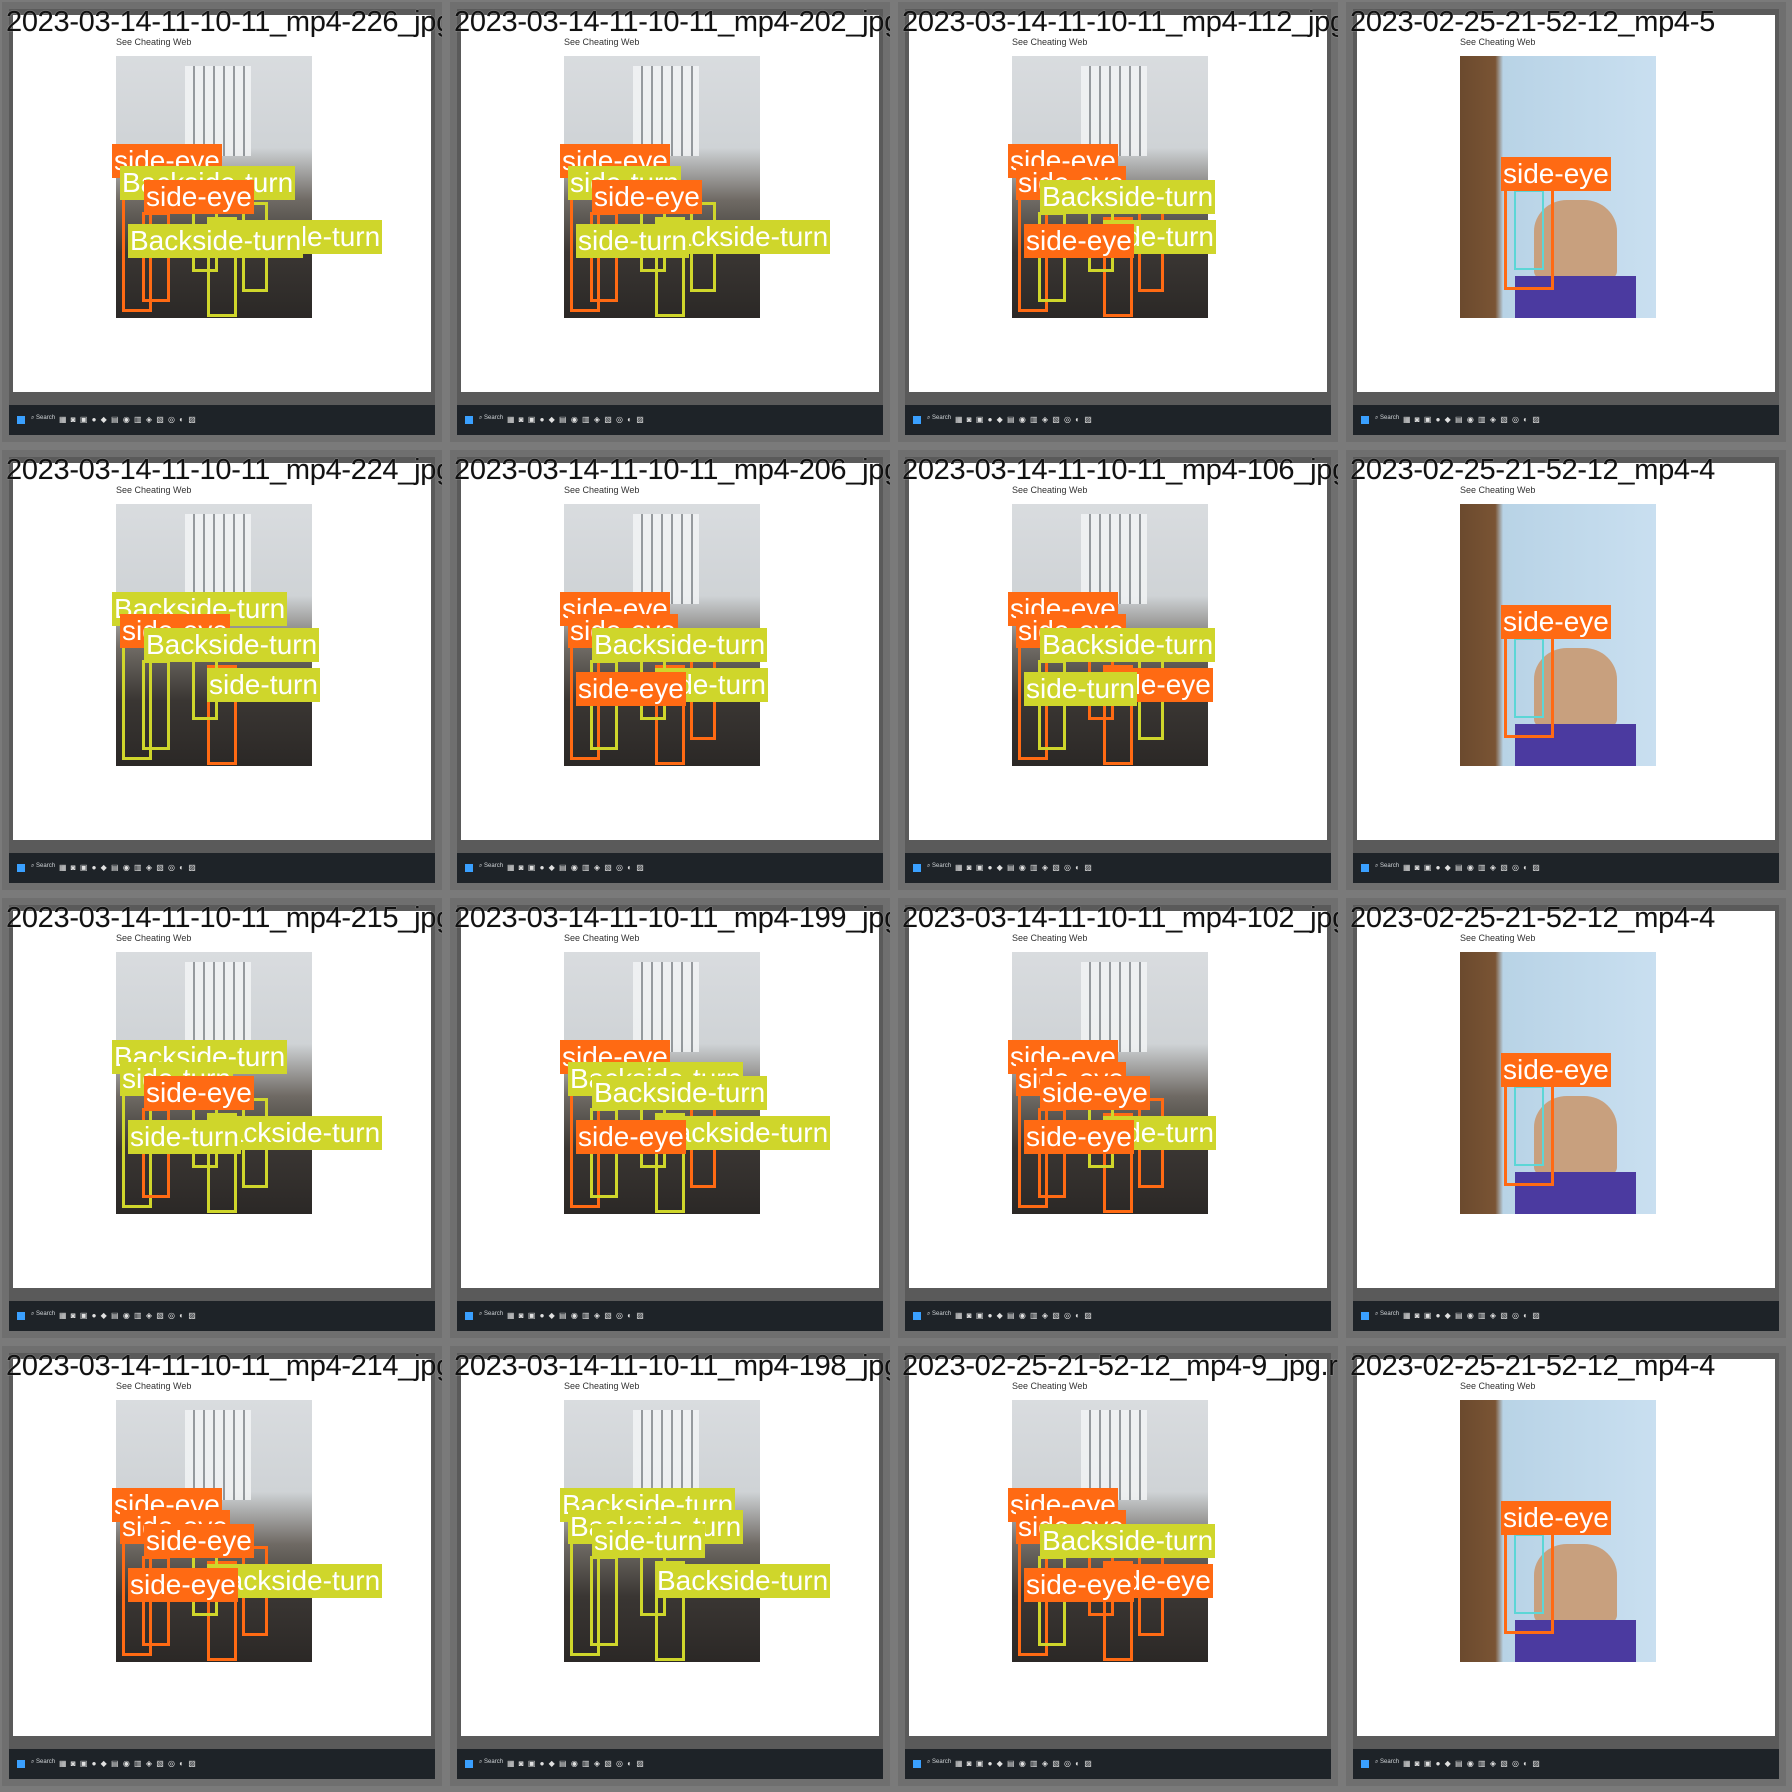 This screenshot has width=1792, height=1792. What do you see at coordinates (224, 1366) in the screenshot?
I see `tile-filename: 2023-03-14-11-10-11_mp4-214_jpg.rf.cdab1` at bounding box center [224, 1366].